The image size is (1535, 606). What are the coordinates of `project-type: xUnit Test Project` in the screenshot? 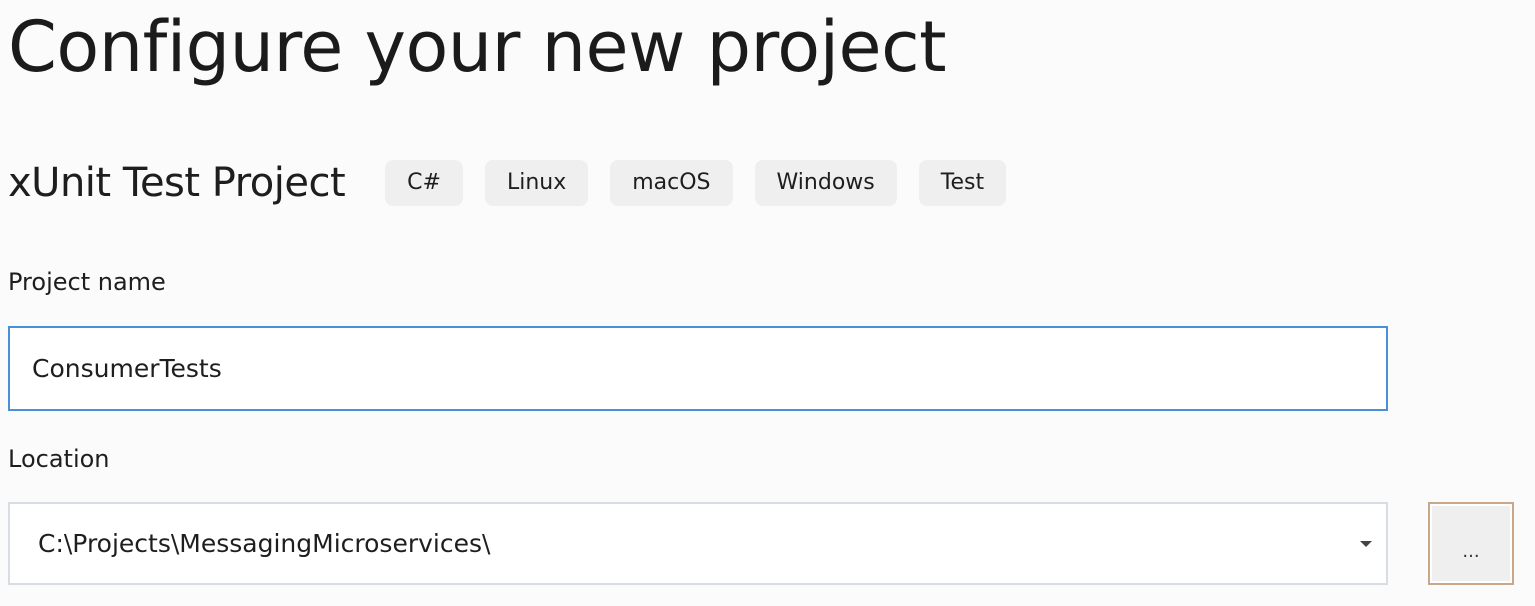 It's located at (177, 183).